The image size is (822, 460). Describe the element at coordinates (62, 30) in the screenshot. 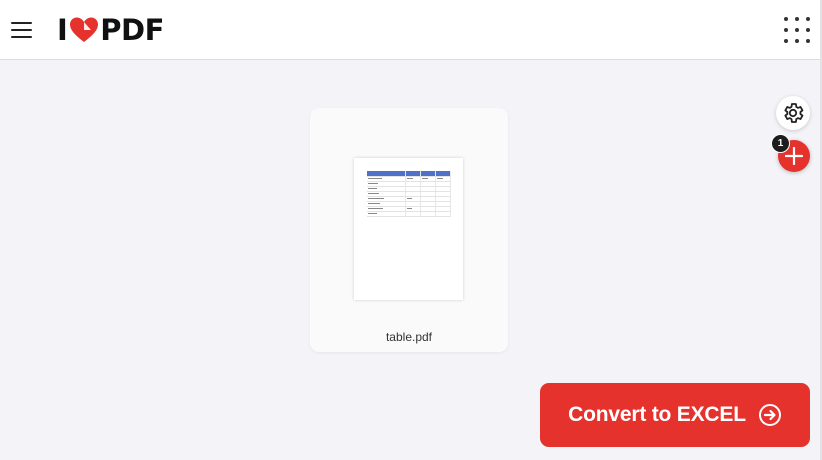

I see `logo-prefix: I` at that location.